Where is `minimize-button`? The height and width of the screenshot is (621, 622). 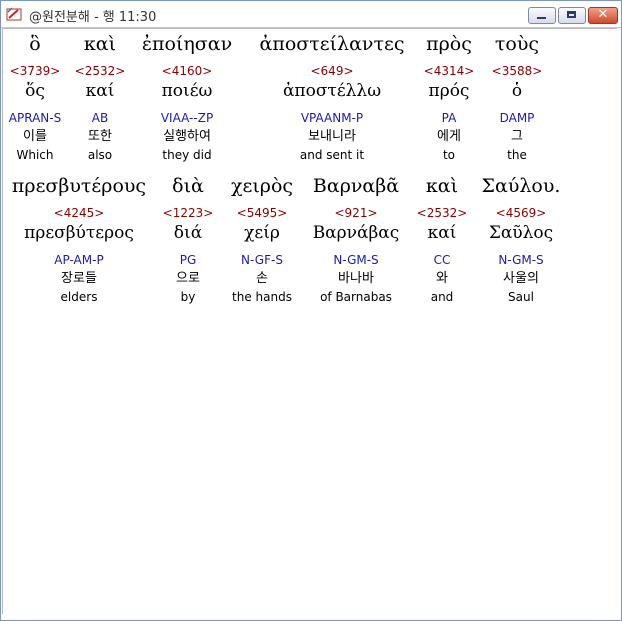 minimize-button is located at coordinates (542, 15).